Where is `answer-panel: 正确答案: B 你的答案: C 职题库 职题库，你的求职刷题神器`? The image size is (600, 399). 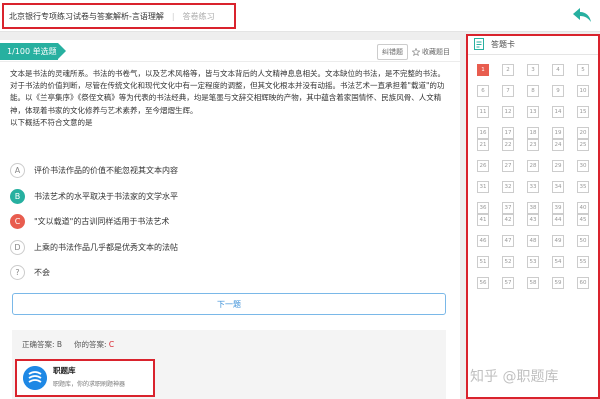
answer-panel: 正确答案: B 你的答案: C 职题库 职题库，你的求职刷题神器 is located at coordinates (229, 364).